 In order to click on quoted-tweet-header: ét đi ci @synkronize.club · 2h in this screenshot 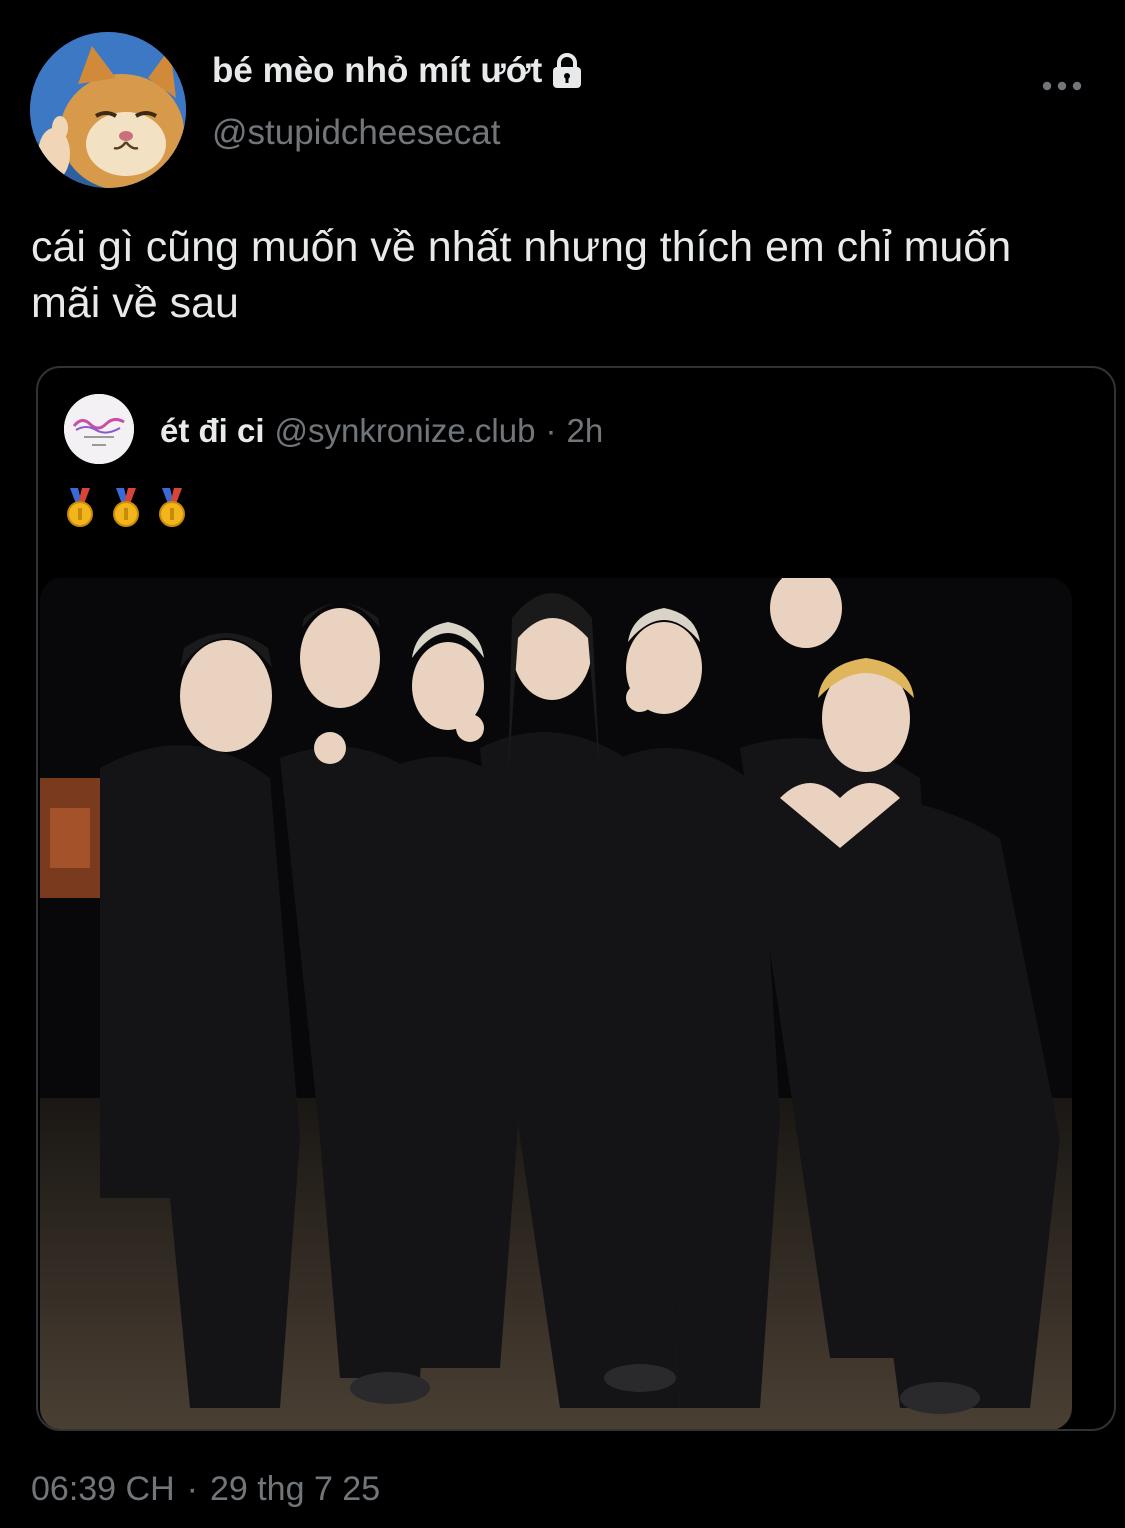, I will do `click(381, 431)`.